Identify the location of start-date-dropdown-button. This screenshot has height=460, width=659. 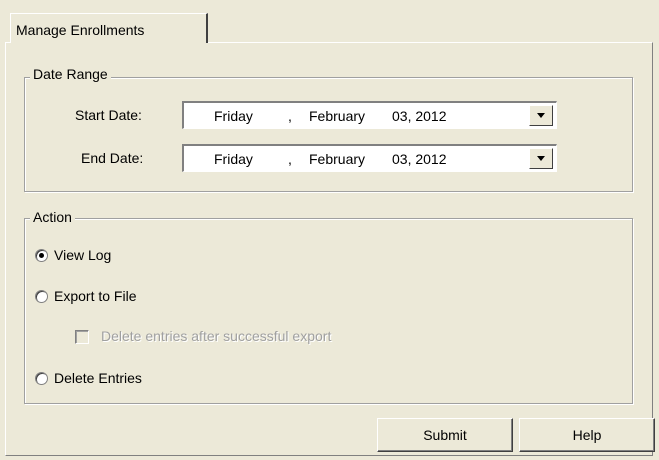
(541, 115).